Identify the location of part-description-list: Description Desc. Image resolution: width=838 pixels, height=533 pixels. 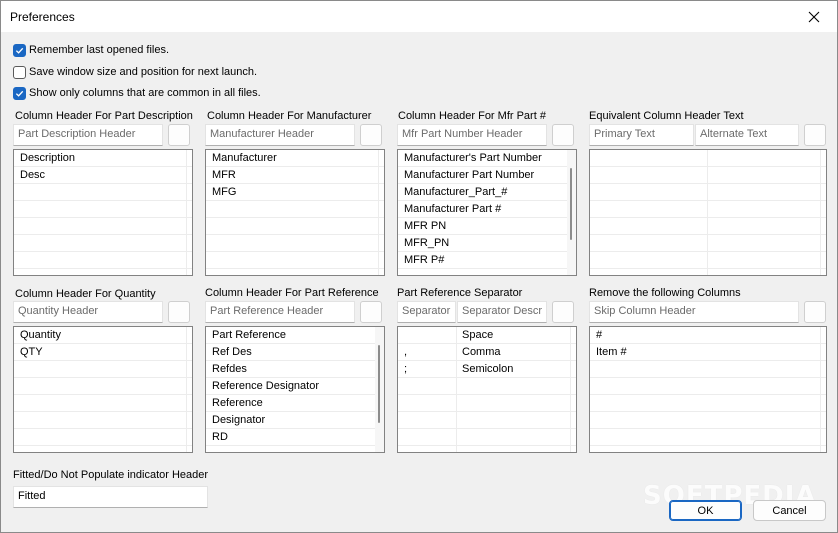
(103, 212).